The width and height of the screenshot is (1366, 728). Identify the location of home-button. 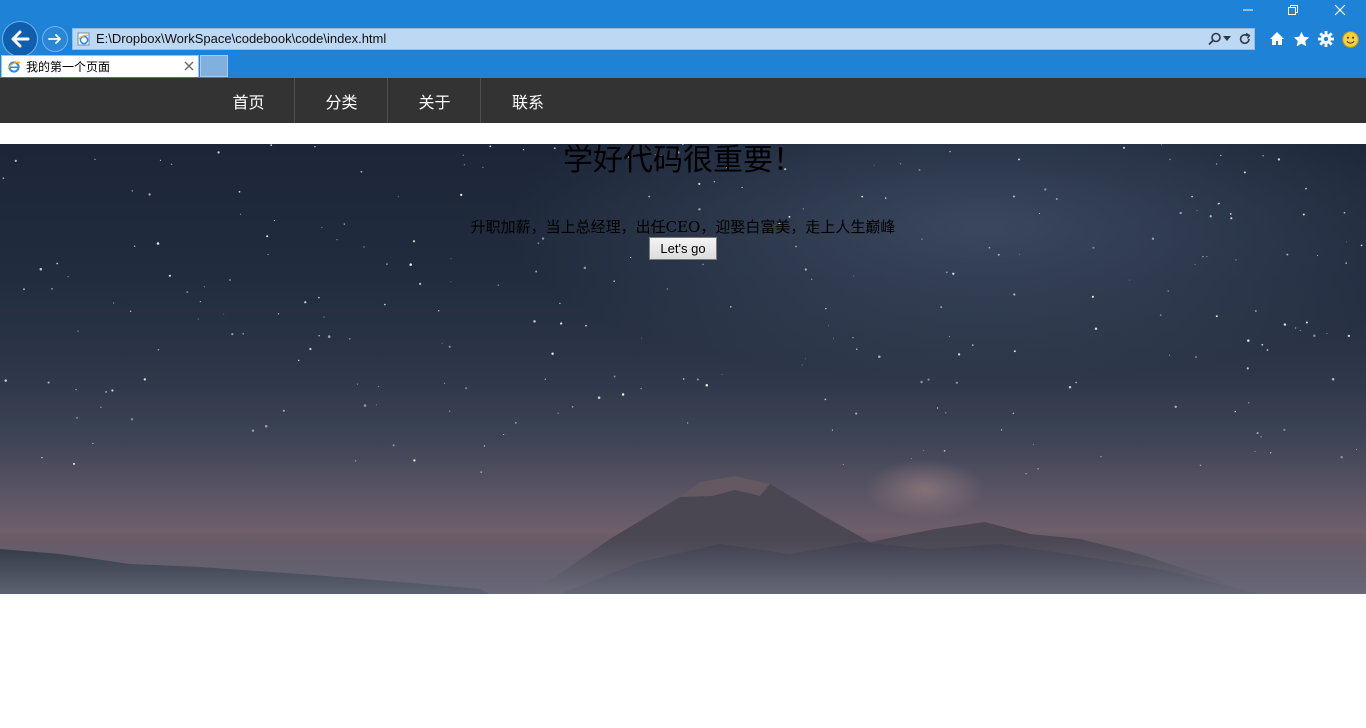
(1277, 39).